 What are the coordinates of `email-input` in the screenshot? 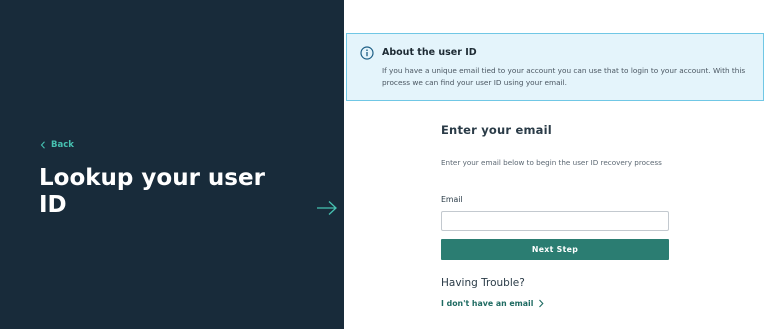 It's located at (555, 221).